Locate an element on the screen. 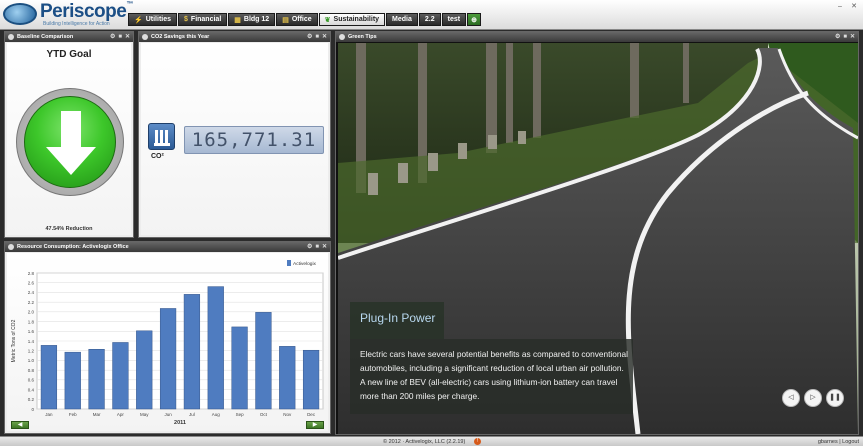 The width and height of the screenshot is (863, 446). tip-title: Plug-In Power is located at coordinates (398, 318).